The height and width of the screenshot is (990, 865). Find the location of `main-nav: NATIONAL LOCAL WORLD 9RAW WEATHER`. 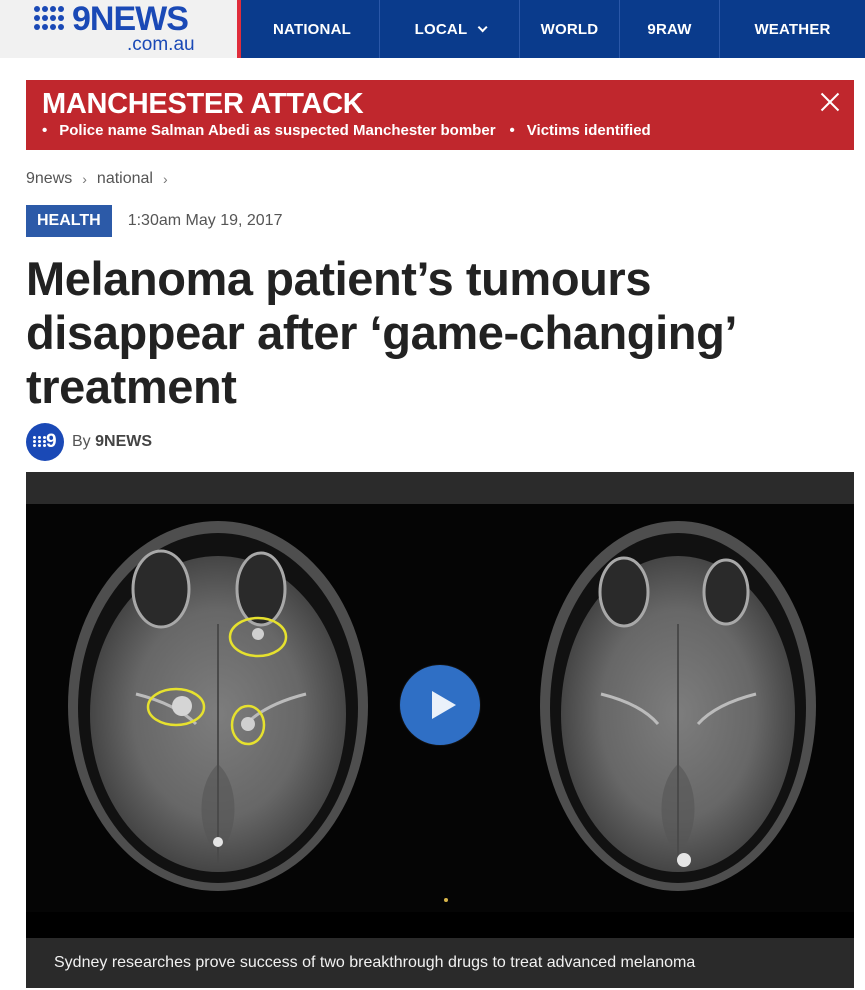

main-nav: NATIONAL LOCAL WORLD 9RAW WEATHER is located at coordinates (555, 29).